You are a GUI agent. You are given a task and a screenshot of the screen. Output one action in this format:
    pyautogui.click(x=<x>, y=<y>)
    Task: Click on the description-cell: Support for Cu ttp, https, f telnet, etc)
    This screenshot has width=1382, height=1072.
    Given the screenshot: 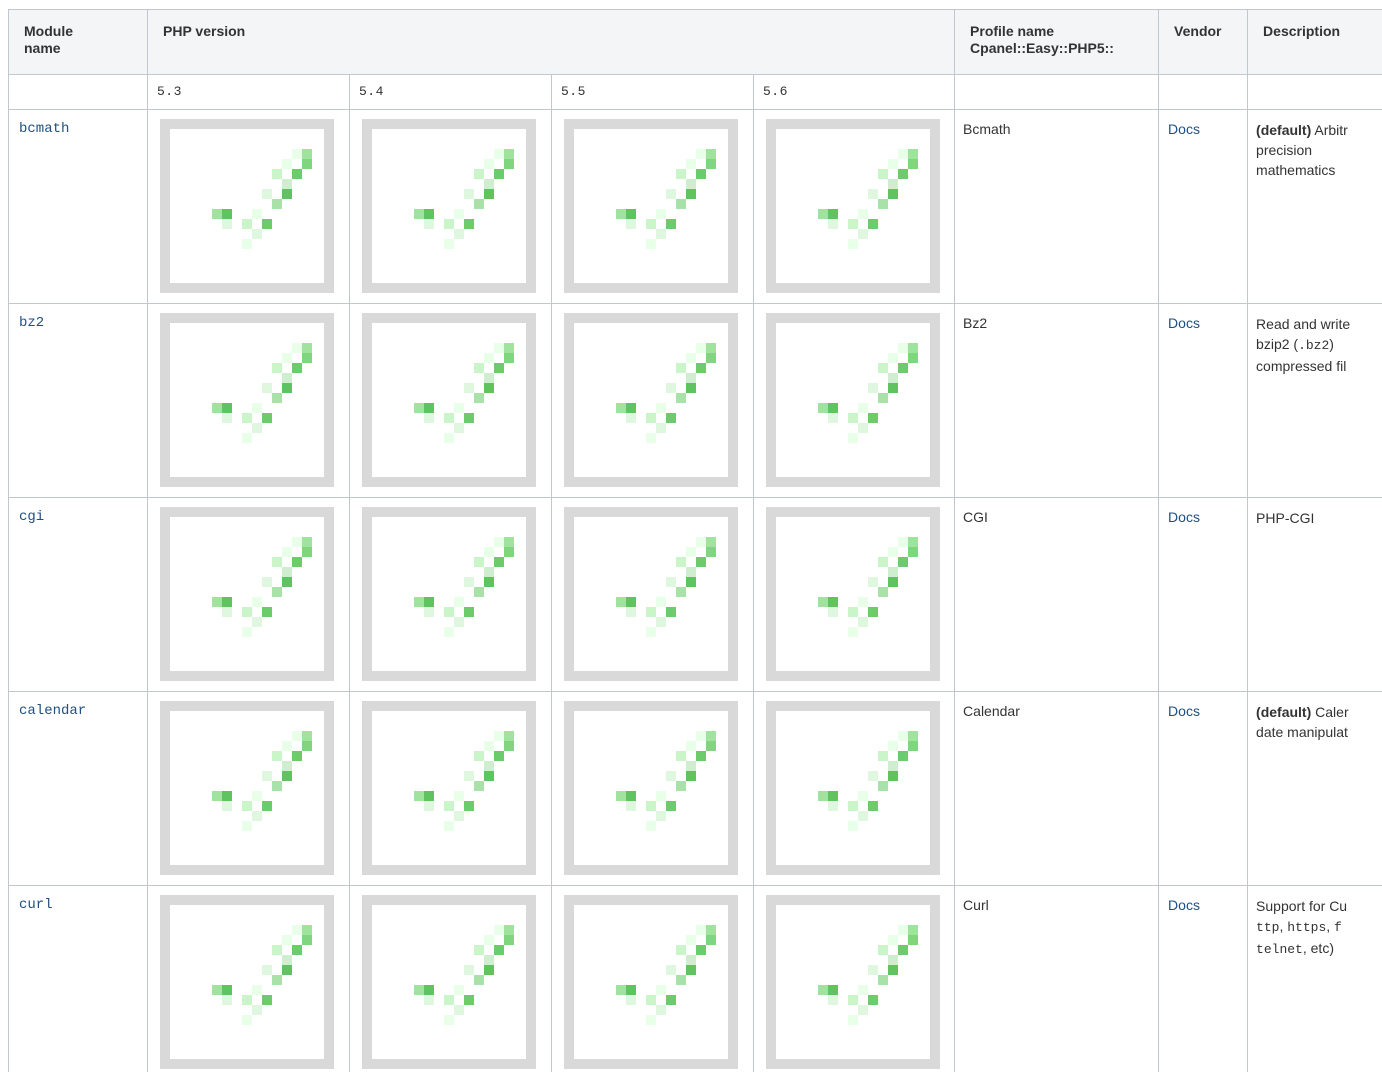 What is the action you would take?
    pyautogui.click(x=1314, y=978)
    